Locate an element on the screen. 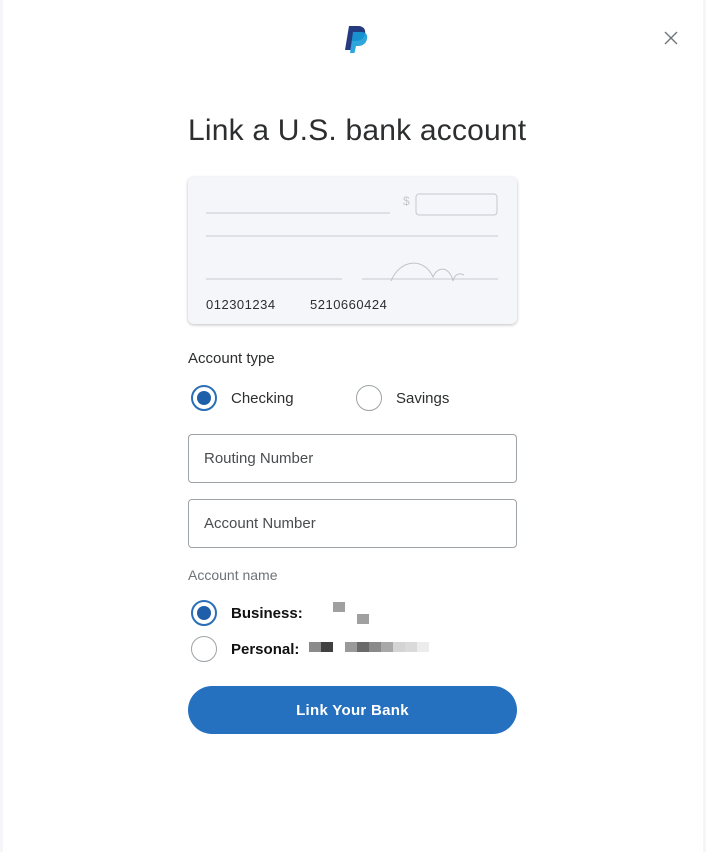  routing-number-input is located at coordinates (352, 458).